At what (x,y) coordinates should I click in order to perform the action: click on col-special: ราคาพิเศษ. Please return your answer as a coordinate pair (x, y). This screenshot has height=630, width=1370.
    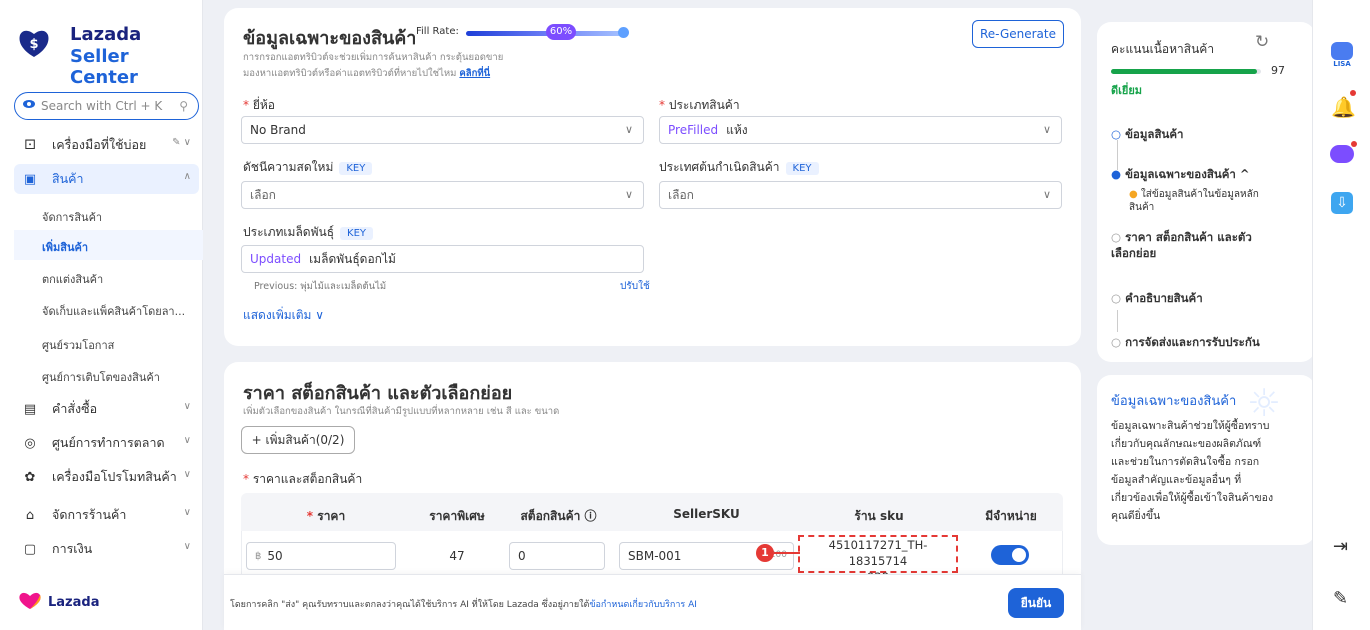
    Looking at the image, I should click on (457, 516).